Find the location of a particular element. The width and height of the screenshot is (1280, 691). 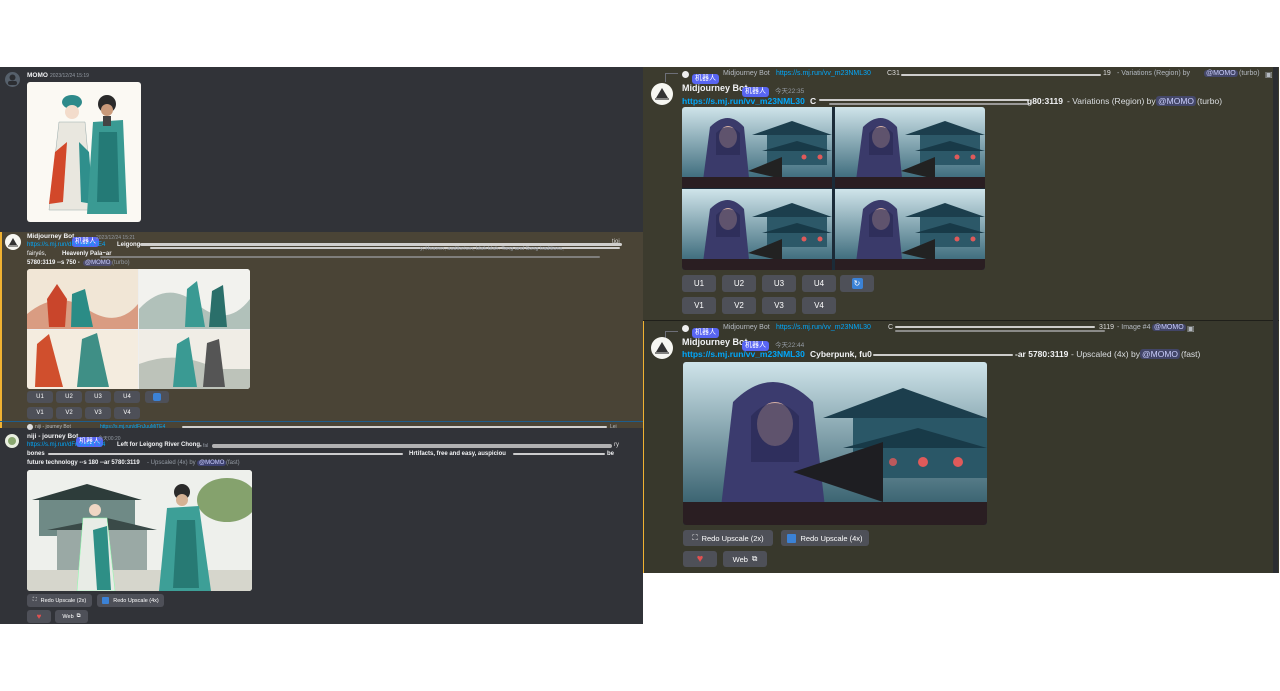

prompt-speed: (turbo) is located at coordinates (1210, 101).